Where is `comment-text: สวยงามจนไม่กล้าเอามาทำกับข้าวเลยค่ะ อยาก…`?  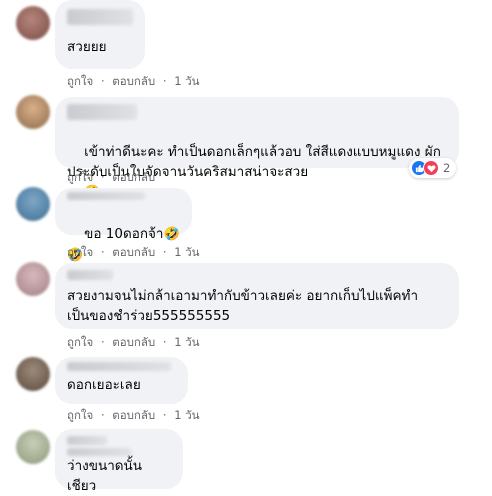
comment-text: สวยงามจนไม่กล้าเอามาทำกับข้าวเลยค่ะ อยาก… is located at coordinates (243, 306).